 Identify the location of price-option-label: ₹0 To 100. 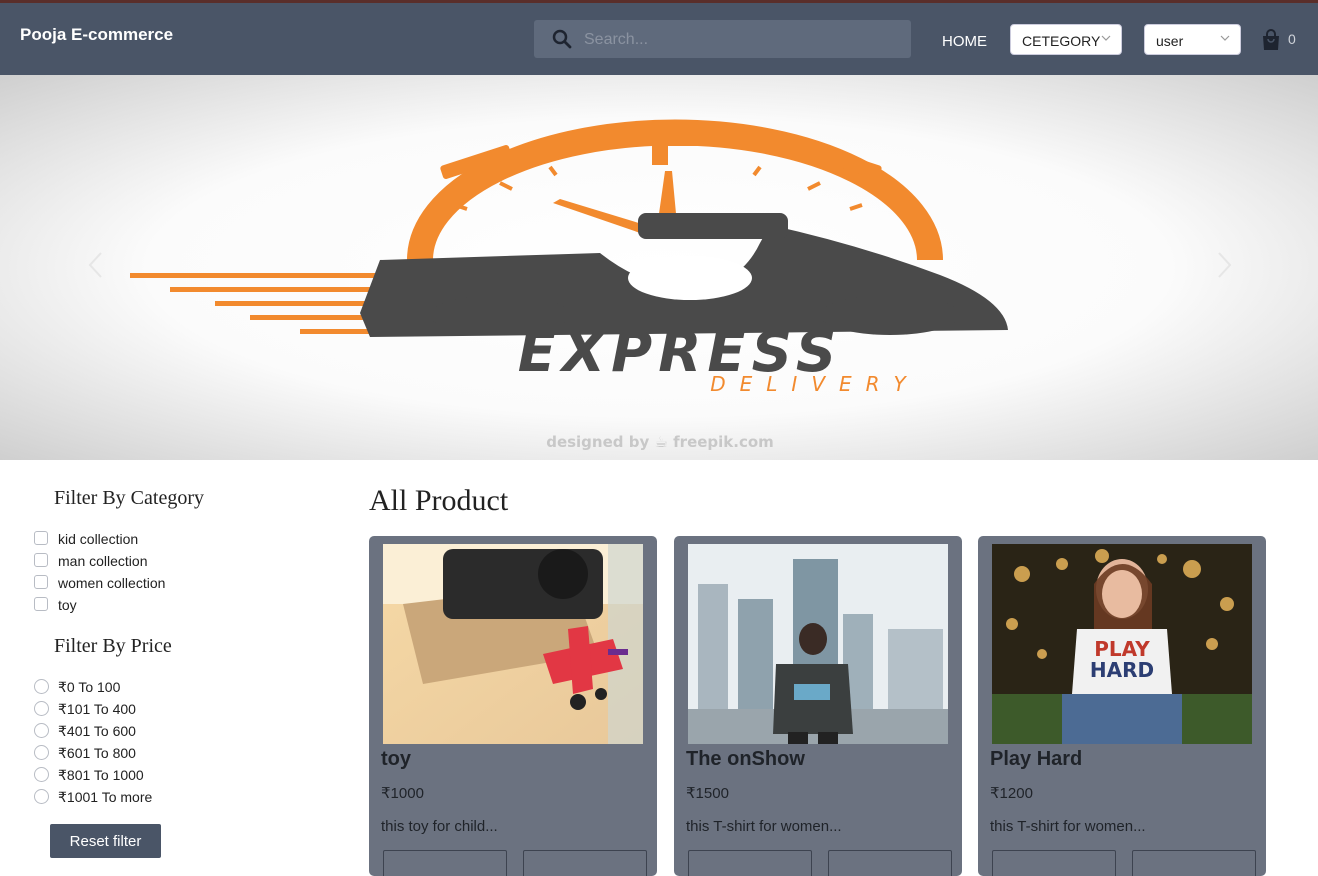
(89, 687).